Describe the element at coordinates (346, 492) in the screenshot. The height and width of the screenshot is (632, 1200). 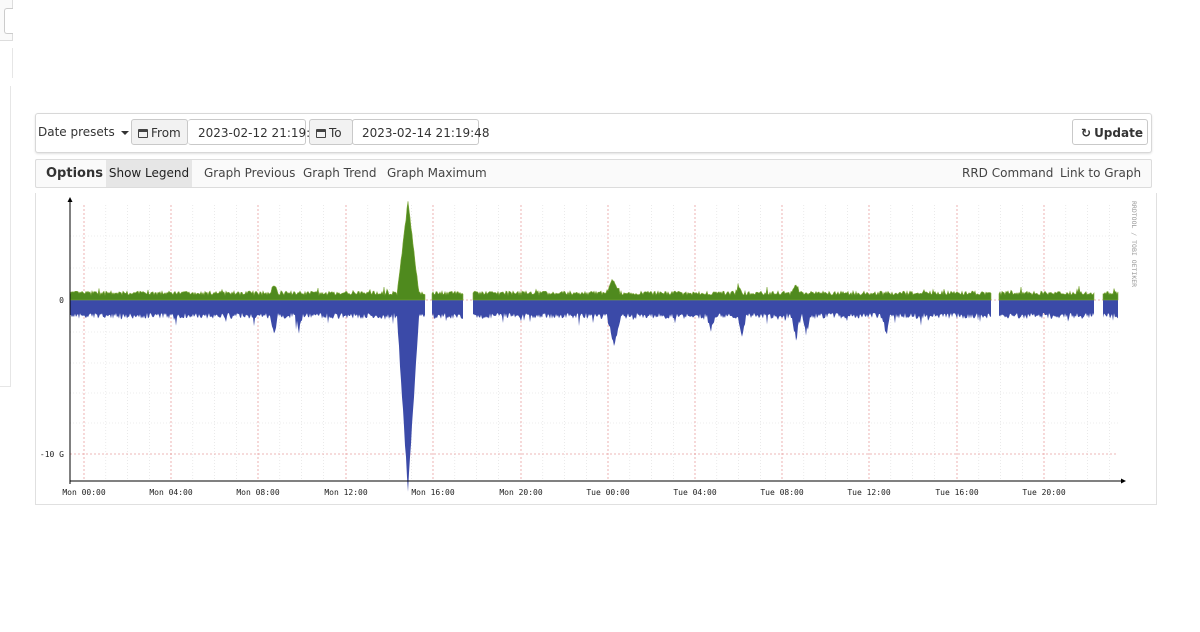
I see `x-tick-label: Mon 12:00` at that location.